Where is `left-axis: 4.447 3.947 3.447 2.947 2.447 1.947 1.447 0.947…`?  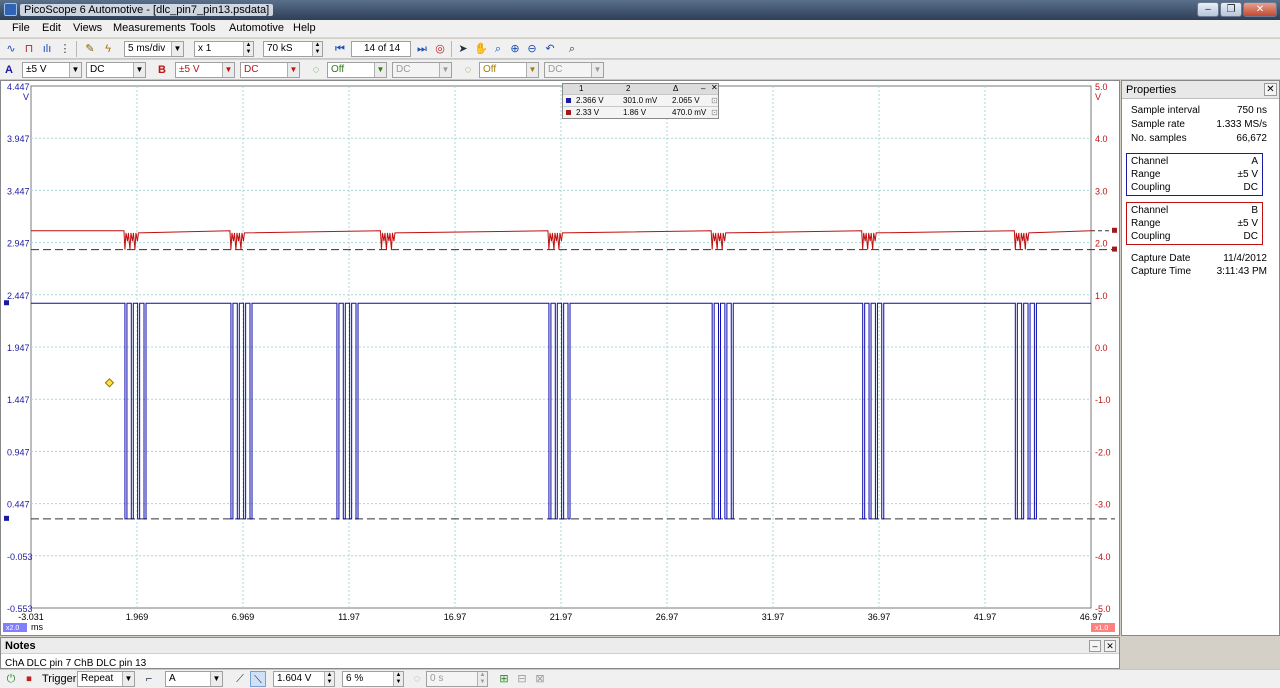 left-axis: 4.447 3.947 3.447 2.947 2.447 1.947 1.447 0.947… is located at coordinates (20, 348).